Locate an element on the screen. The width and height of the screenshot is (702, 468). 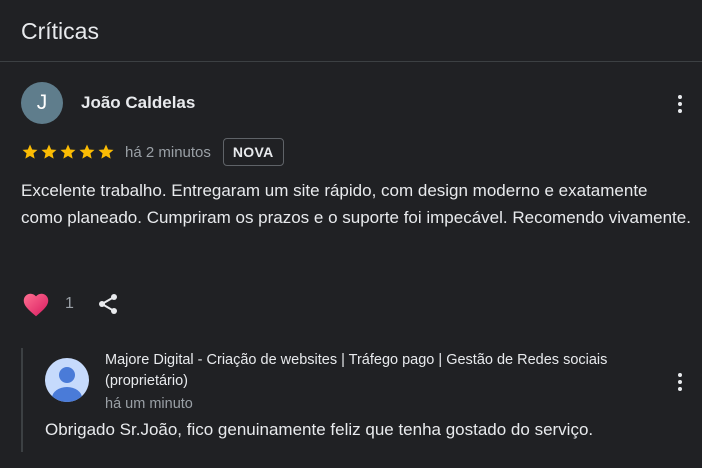
person-icon is located at coordinates (67, 380).